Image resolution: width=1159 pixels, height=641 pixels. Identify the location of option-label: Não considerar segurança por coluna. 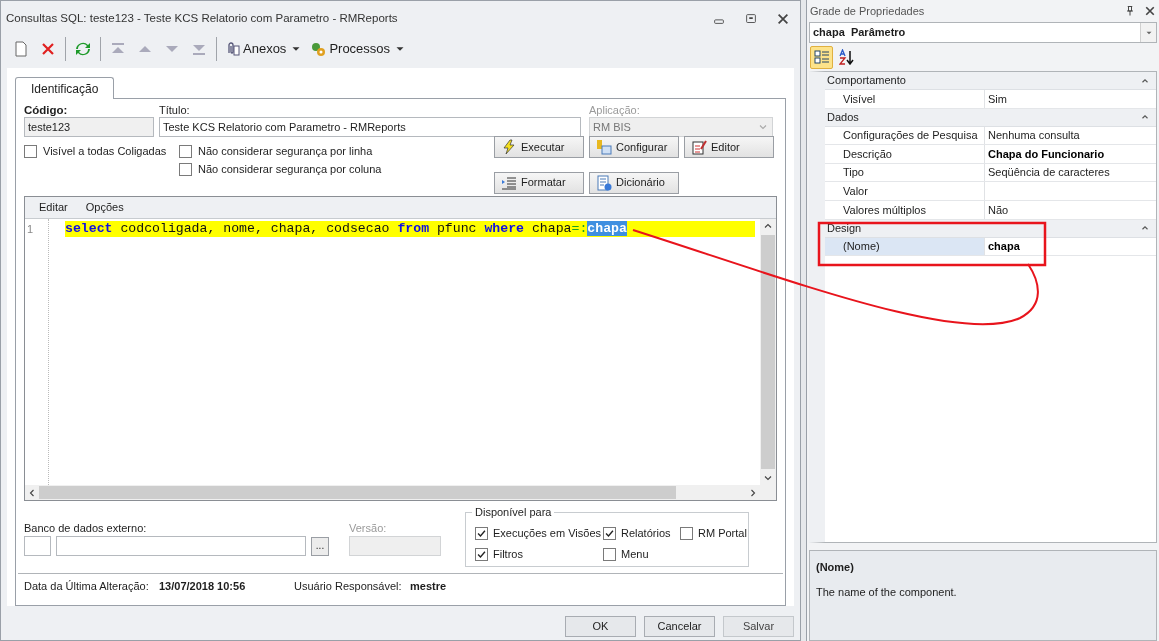
(290, 169).